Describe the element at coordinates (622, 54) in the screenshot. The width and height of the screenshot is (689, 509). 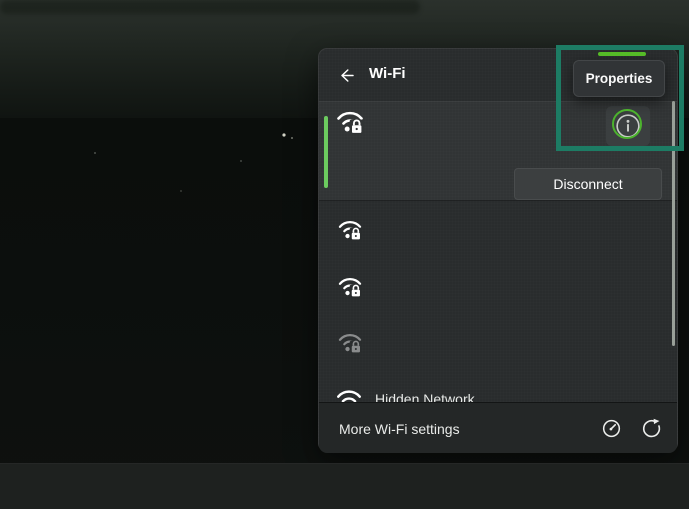
I see `annotation-green-line` at that location.